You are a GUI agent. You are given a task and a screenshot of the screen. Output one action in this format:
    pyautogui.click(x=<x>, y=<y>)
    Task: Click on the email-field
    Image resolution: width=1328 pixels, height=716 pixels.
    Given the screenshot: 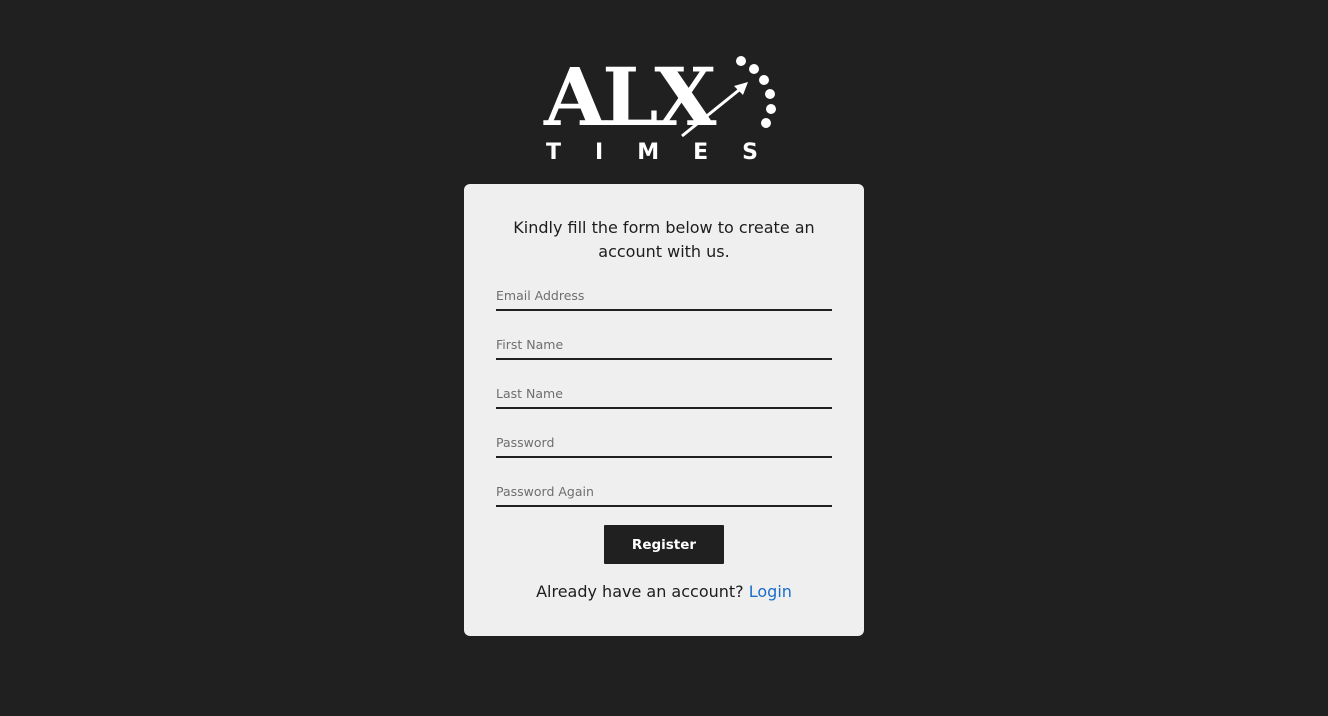 What is the action you would take?
    pyautogui.click(x=664, y=296)
    